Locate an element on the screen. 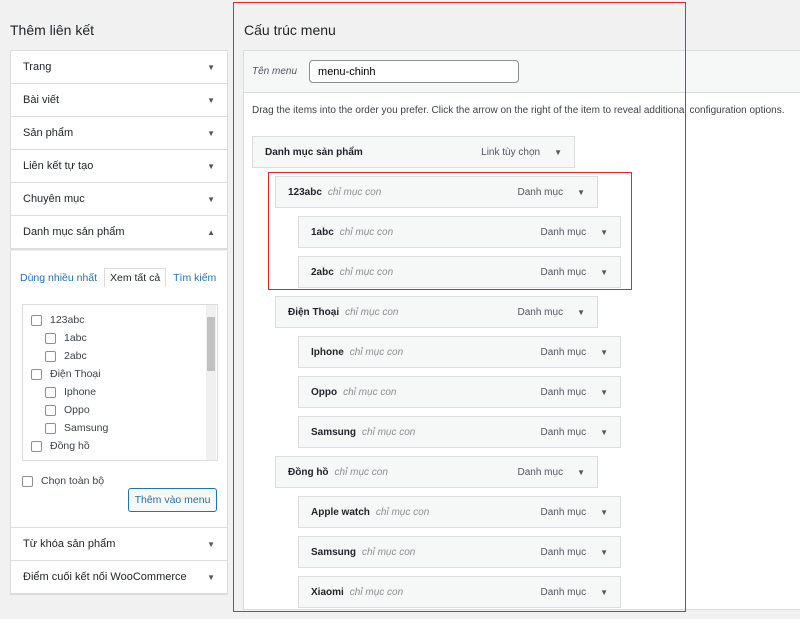  category-label: Oppo is located at coordinates (77, 410).